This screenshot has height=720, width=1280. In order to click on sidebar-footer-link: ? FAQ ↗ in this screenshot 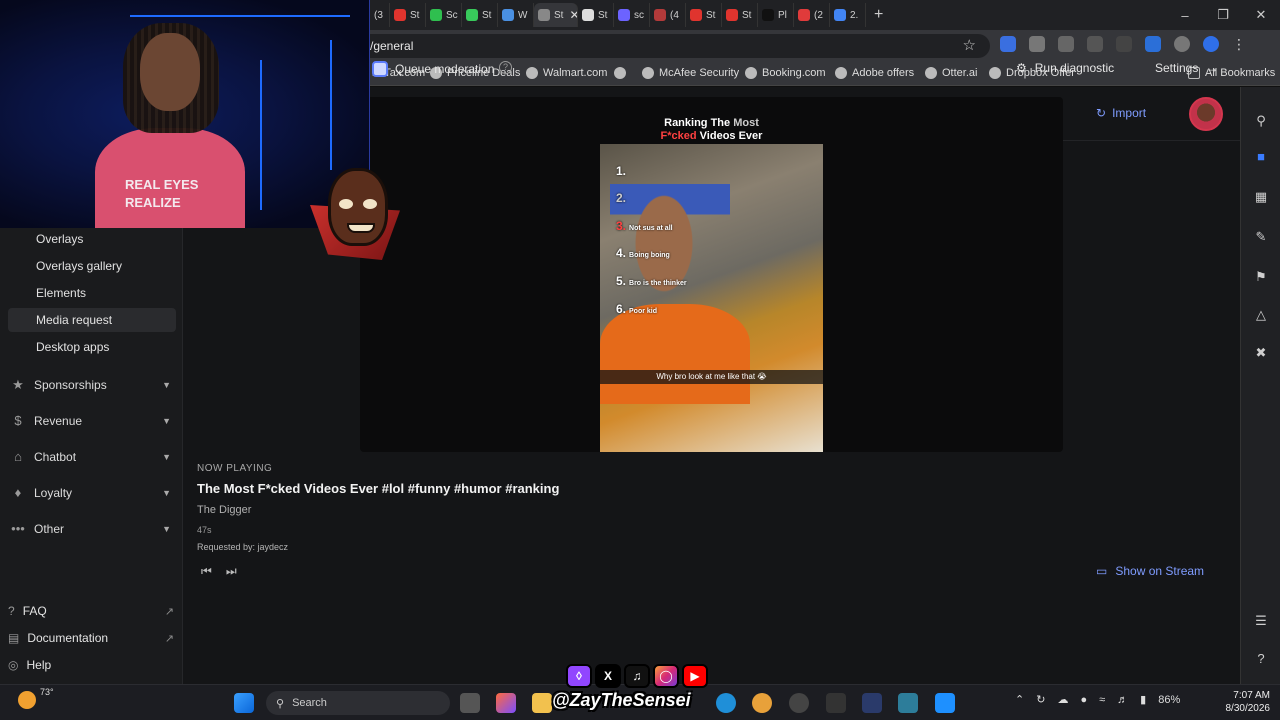, I will do `click(91, 611)`.